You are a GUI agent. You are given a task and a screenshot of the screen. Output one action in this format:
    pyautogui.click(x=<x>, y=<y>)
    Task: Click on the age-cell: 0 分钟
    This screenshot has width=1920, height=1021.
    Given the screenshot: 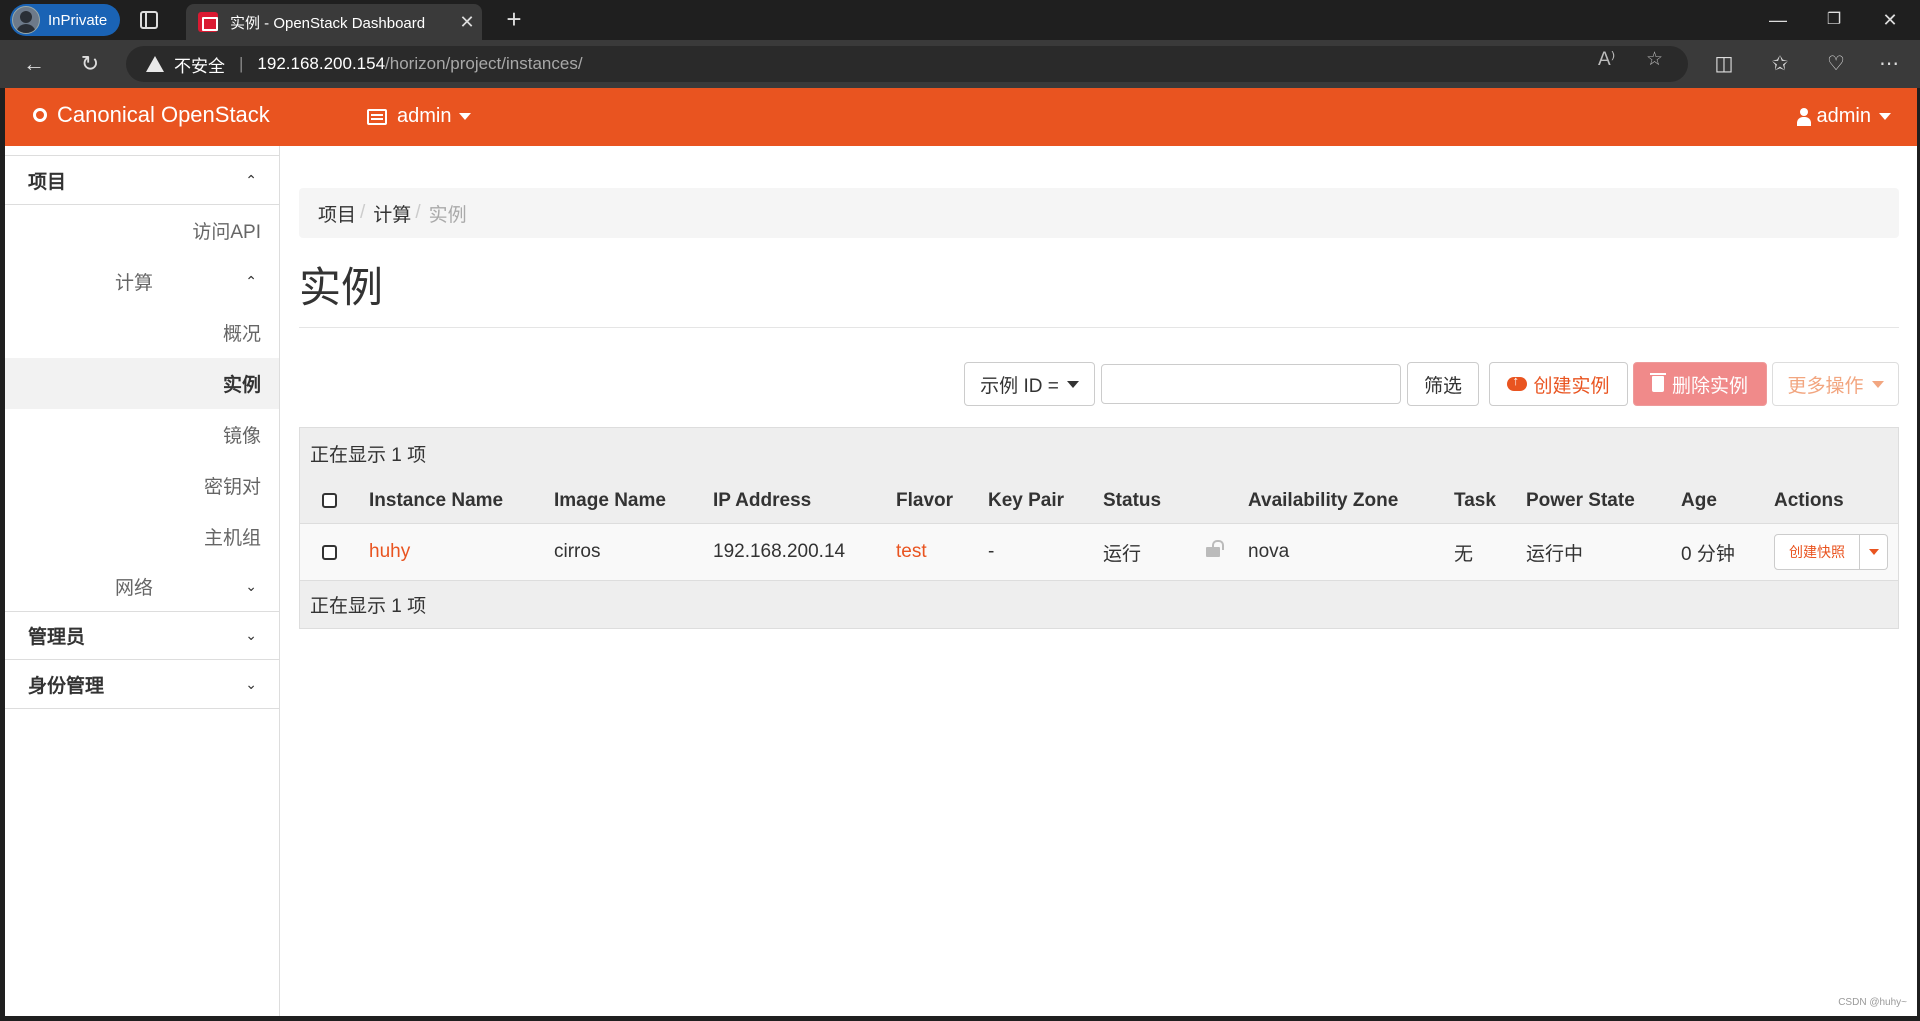 What is the action you would take?
    pyautogui.click(x=1708, y=554)
    